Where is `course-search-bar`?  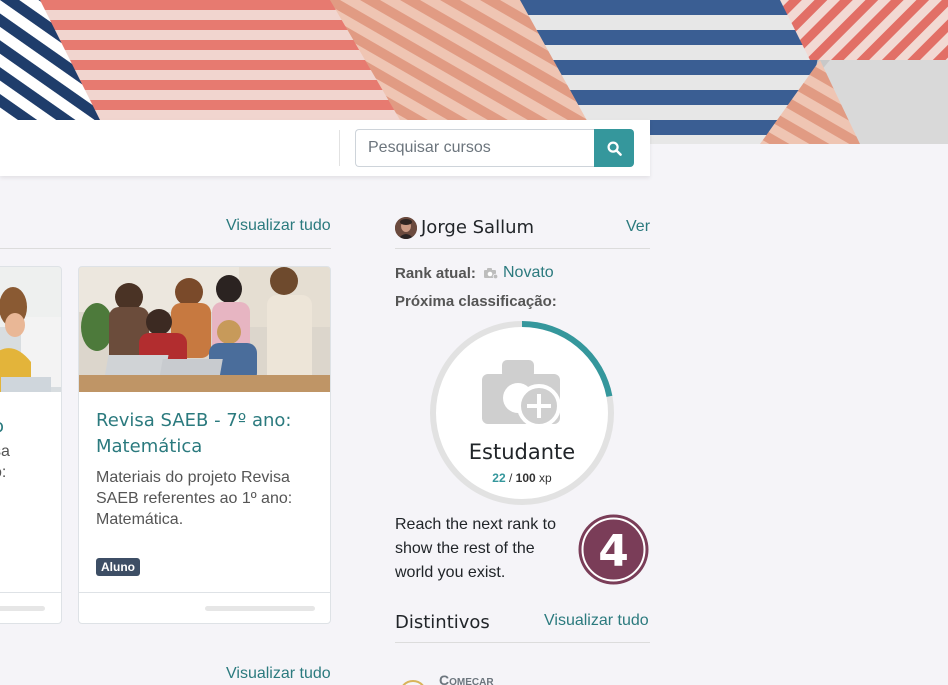
course-search-bar is located at coordinates (325, 148).